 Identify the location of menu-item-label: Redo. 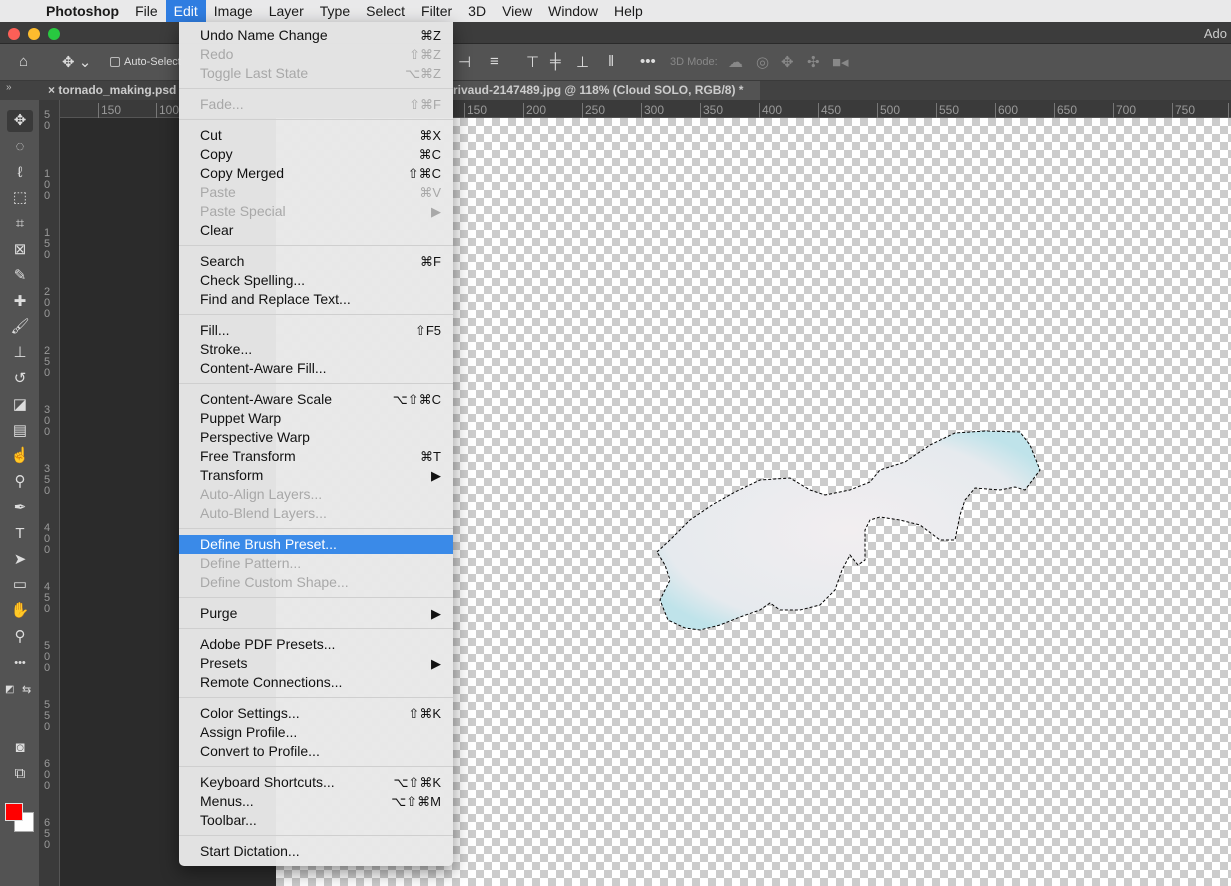
(217, 54).